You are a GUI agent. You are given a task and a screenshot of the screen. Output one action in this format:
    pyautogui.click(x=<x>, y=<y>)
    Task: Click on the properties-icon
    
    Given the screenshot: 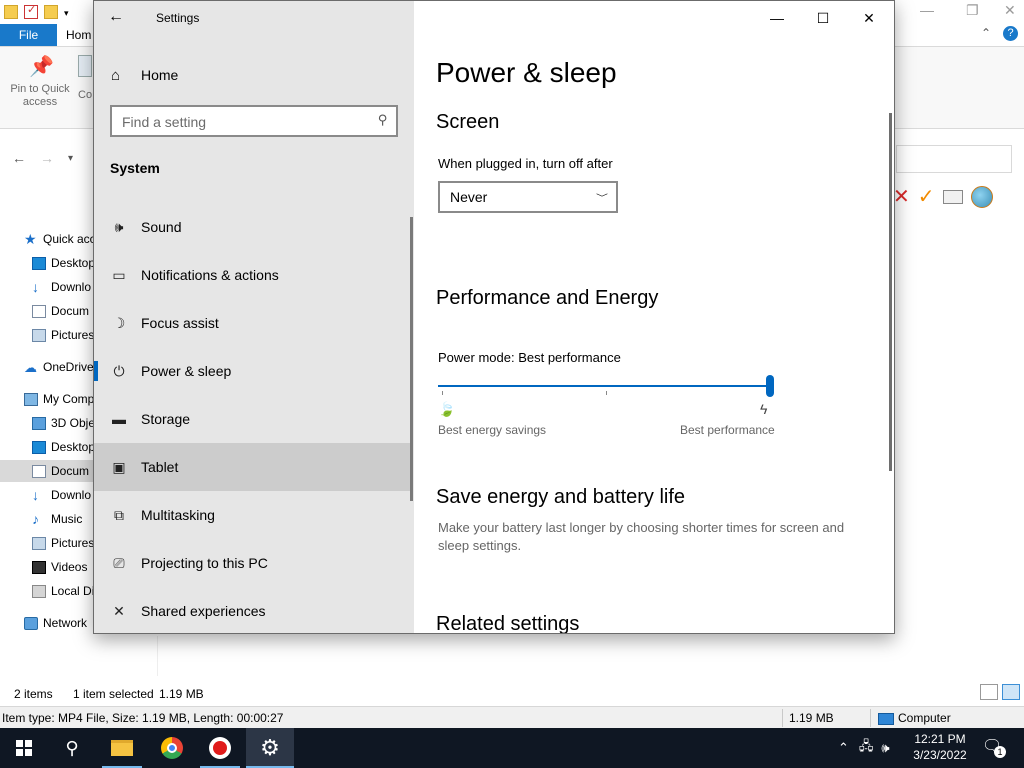 What is the action you would take?
    pyautogui.click(x=31, y=11)
    